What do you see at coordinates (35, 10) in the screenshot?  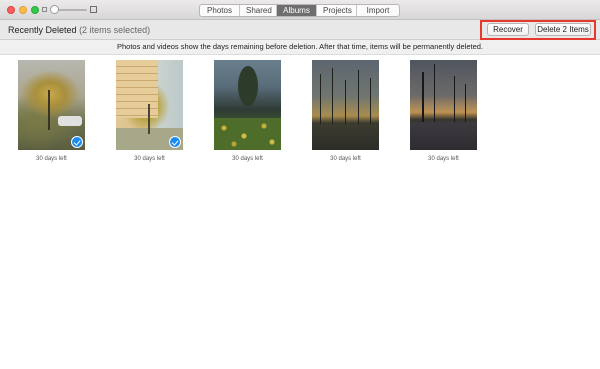 I see `zoom-window-button` at bounding box center [35, 10].